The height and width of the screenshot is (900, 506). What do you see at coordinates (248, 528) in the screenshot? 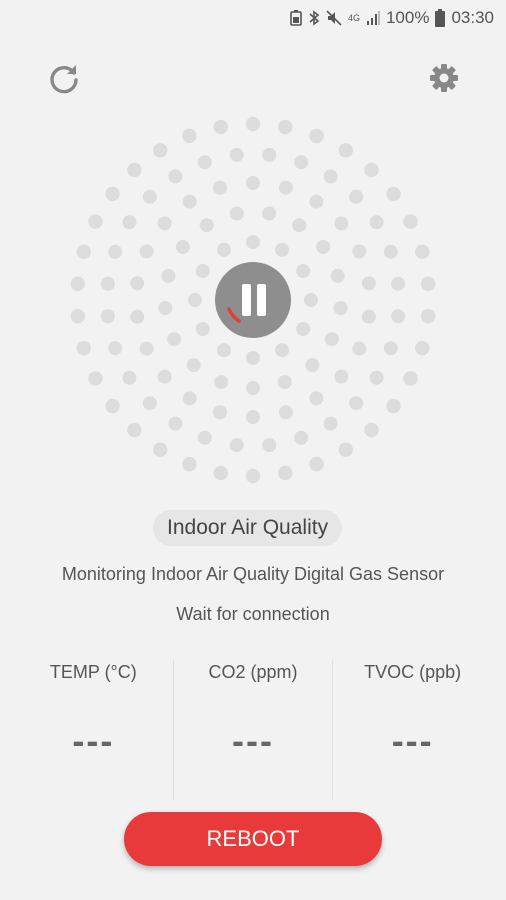
I see `page-title: Indoor Air Quality` at bounding box center [248, 528].